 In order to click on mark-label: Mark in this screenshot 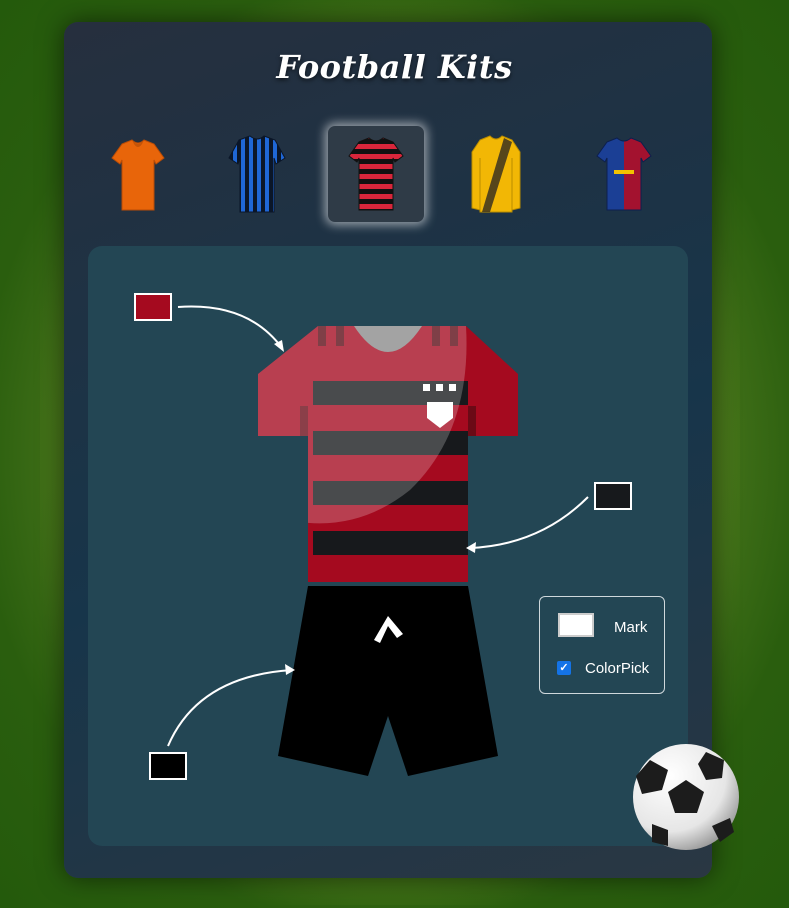, I will do `click(631, 627)`.